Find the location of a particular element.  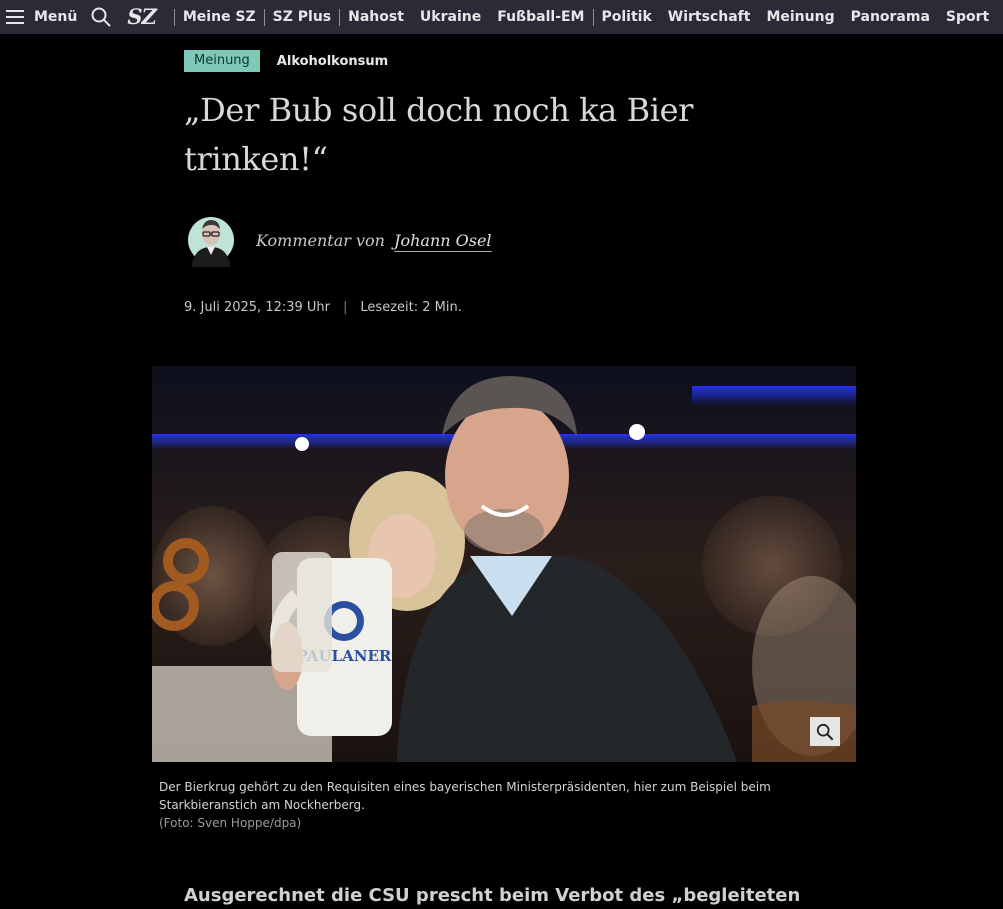

nav-item-nahost: Nahost is located at coordinates (376, 17).